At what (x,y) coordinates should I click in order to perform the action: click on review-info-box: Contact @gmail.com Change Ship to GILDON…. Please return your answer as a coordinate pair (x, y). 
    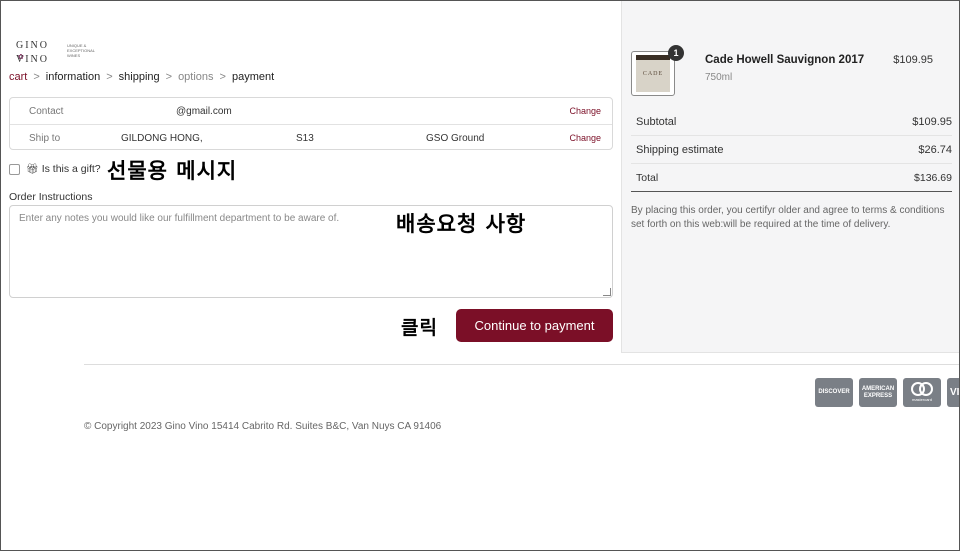
    Looking at the image, I should click on (311, 123).